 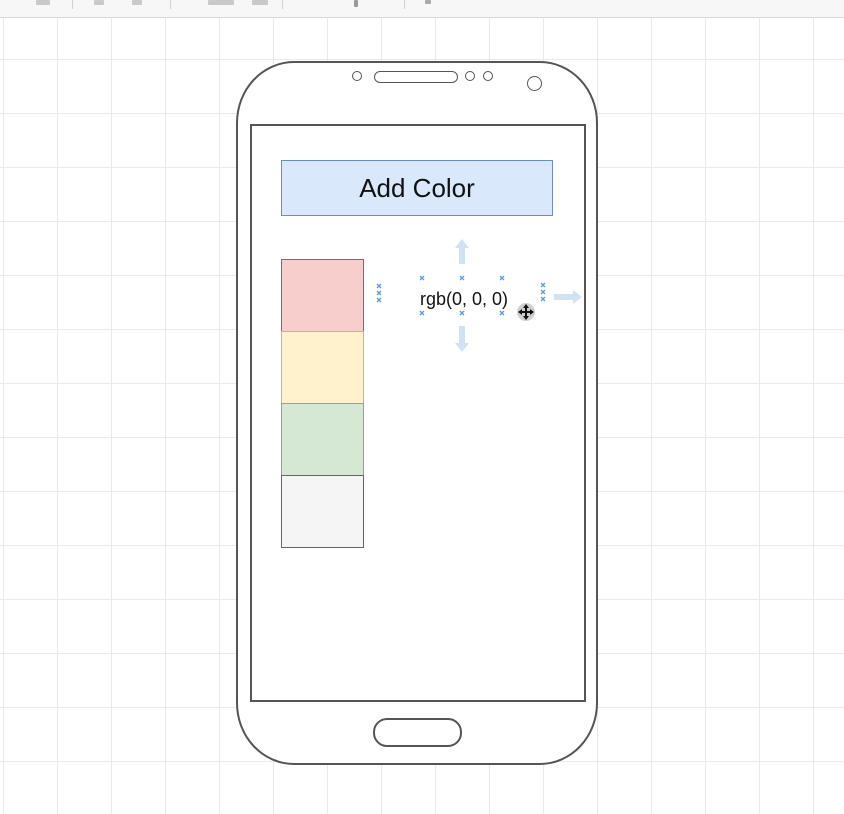 I want to click on red-swatch, so click(x=322, y=295).